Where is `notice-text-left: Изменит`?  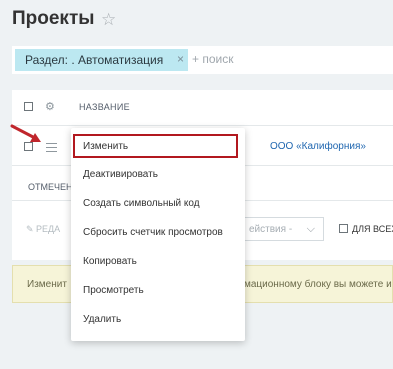
notice-text-left: Изменит is located at coordinates (47, 284).